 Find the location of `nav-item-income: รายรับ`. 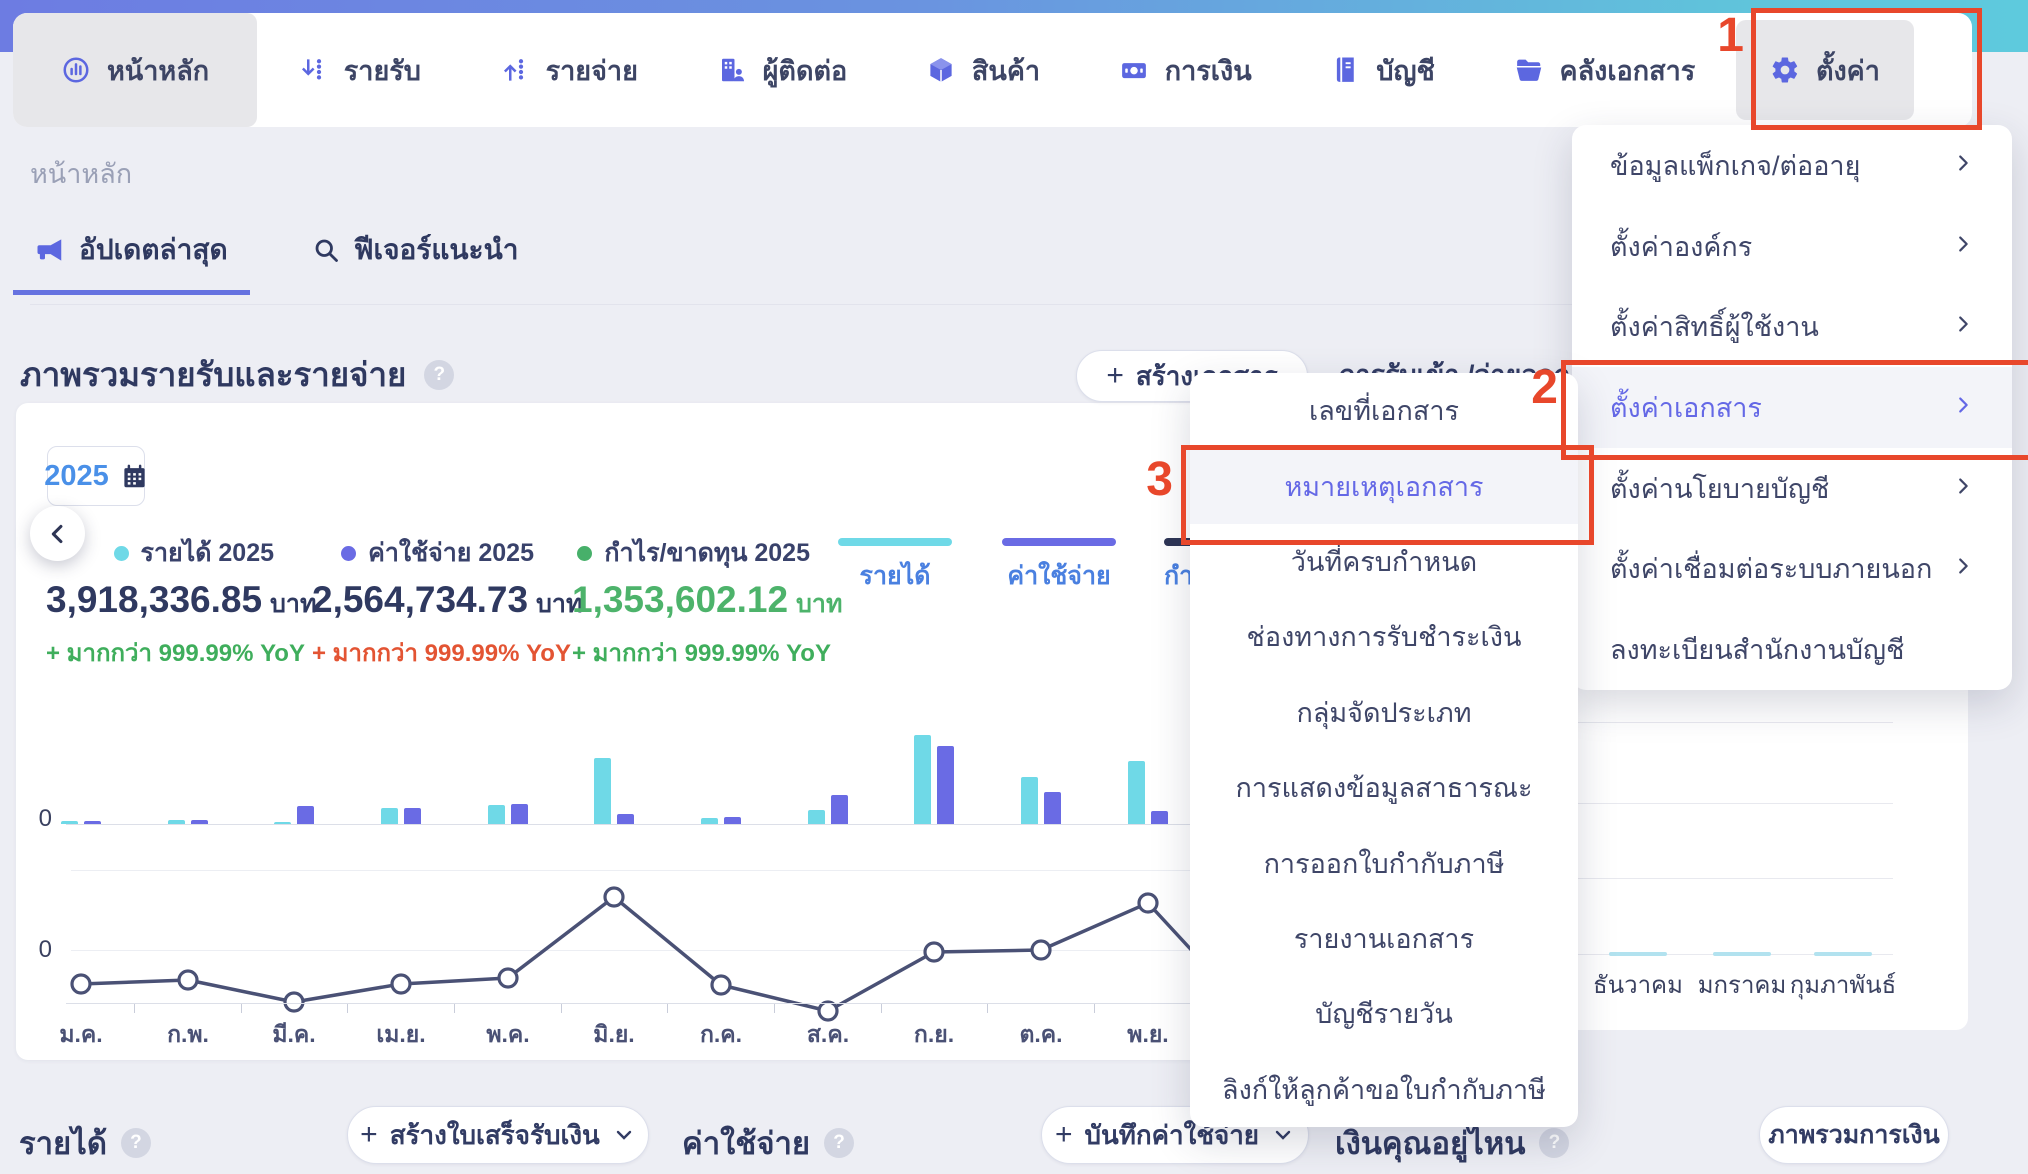

nav-item-income: รายรับ is located at coordinates (359, 70).